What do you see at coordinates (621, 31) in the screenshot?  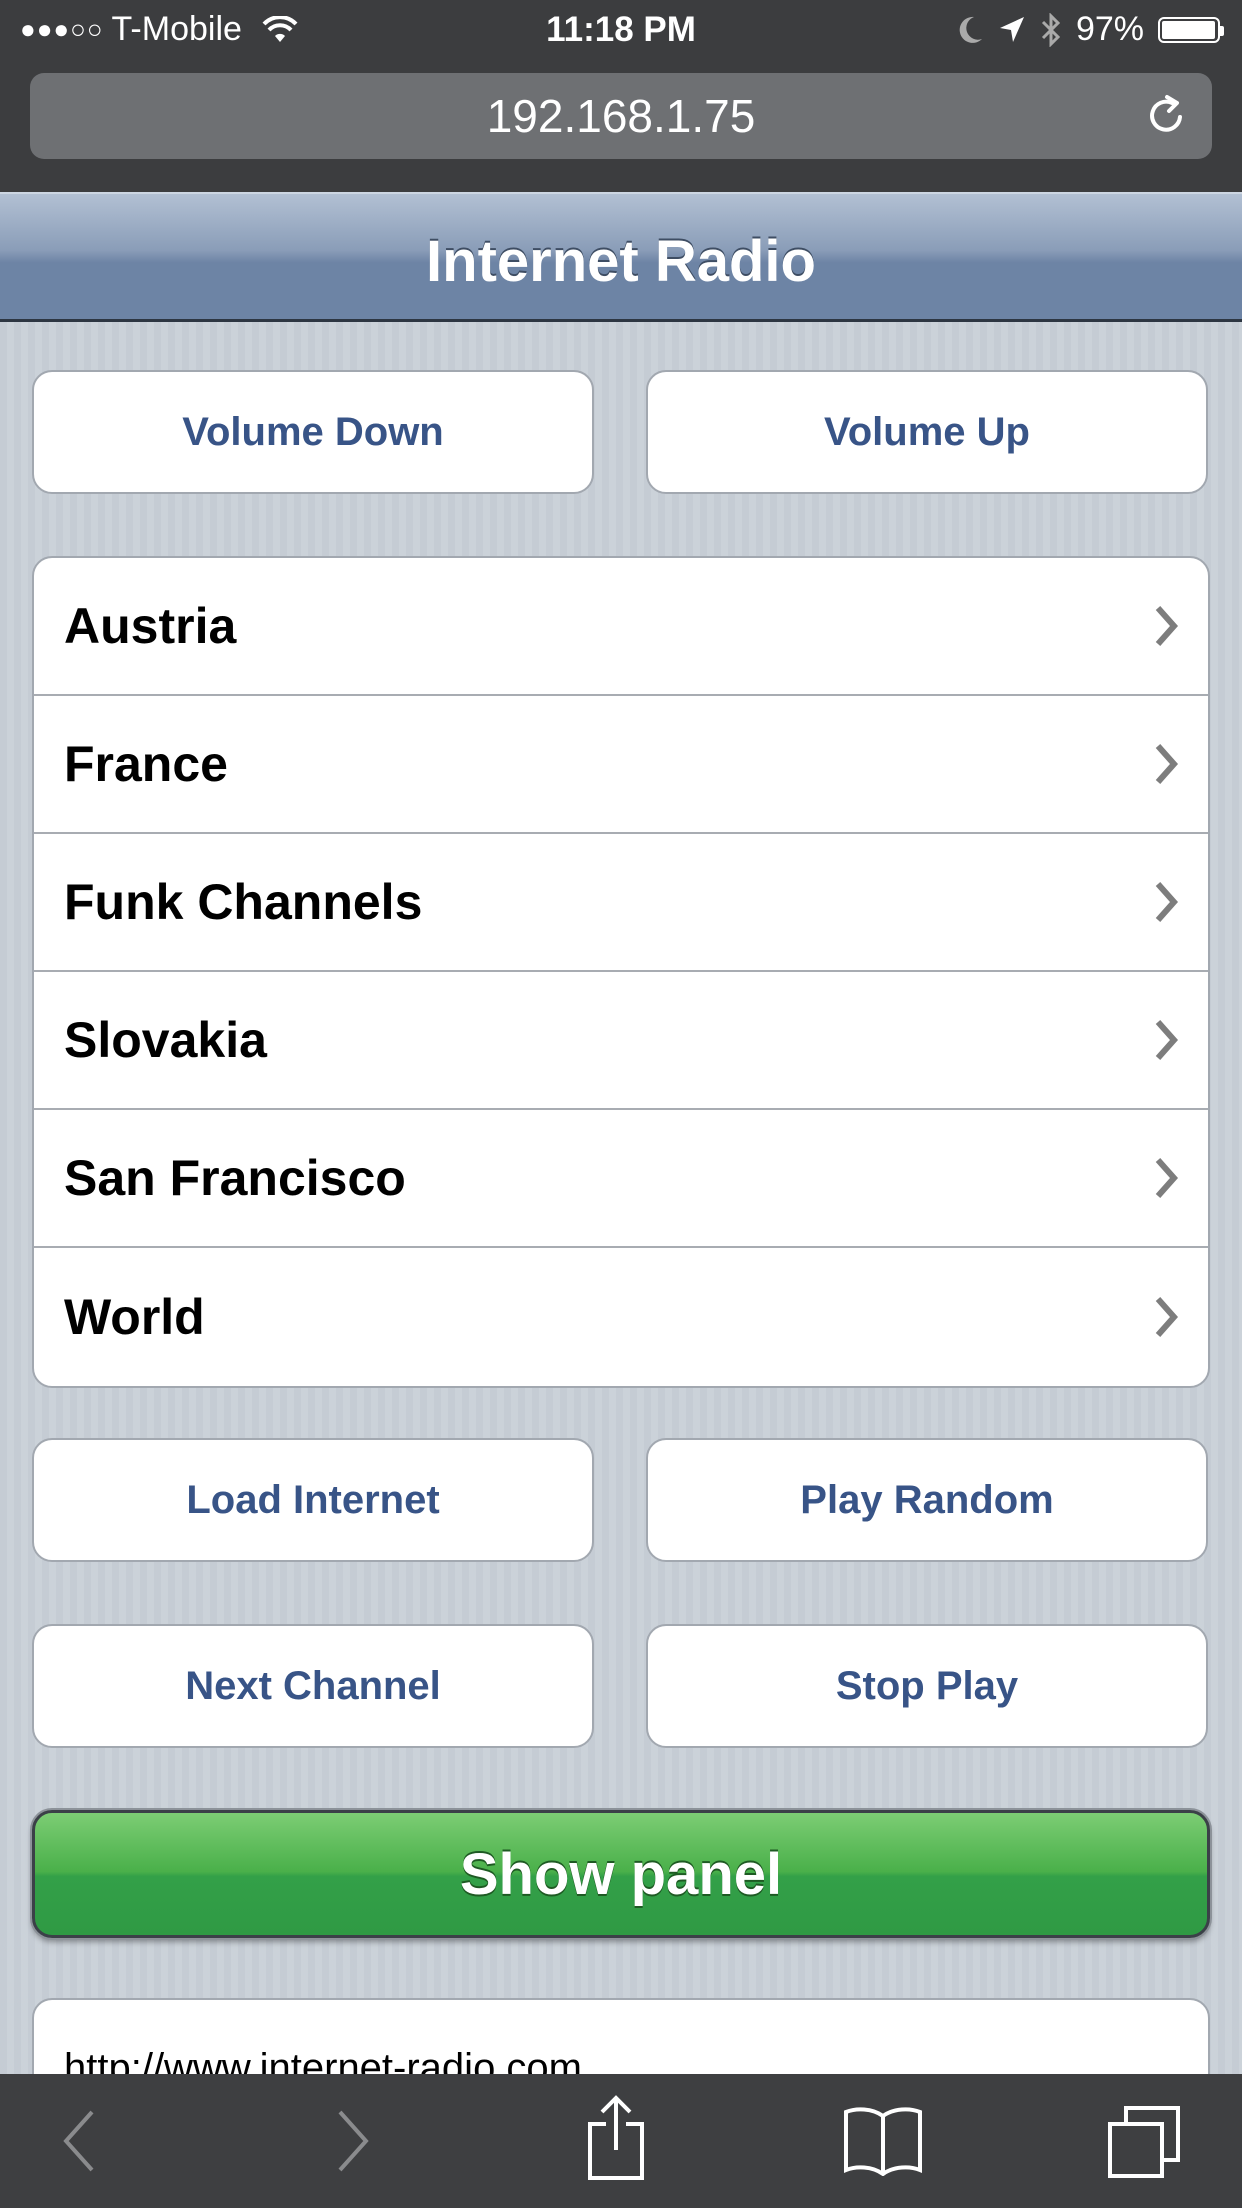 I see `status-bar: ●●●○○ T-Mobile 11:18 PM 97%` at bounding box center [621, 31].